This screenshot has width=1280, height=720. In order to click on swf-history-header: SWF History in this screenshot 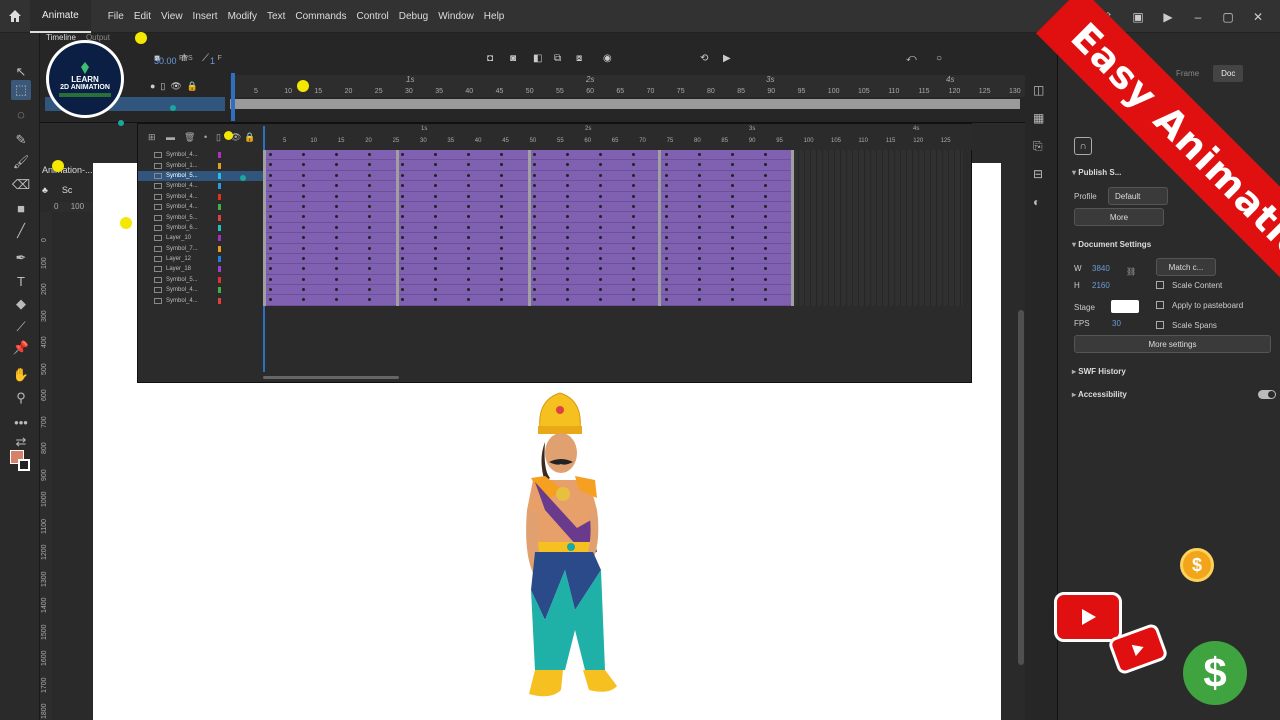, I will do `click(1169, 371)`.